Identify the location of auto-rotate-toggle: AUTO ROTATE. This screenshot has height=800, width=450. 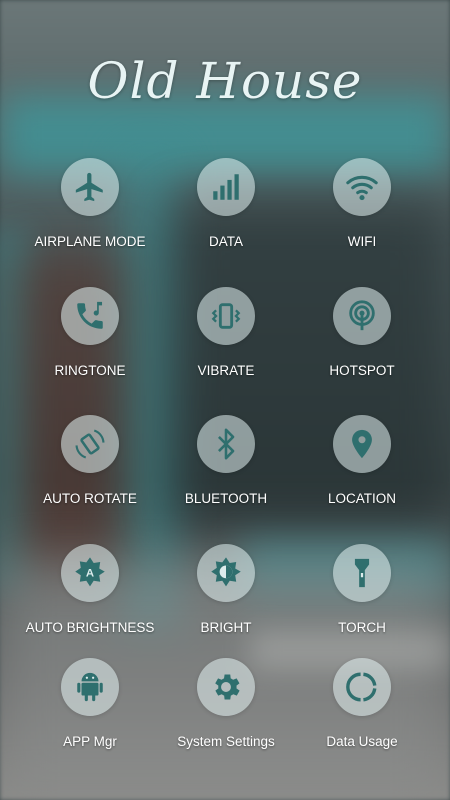
(90, 460).